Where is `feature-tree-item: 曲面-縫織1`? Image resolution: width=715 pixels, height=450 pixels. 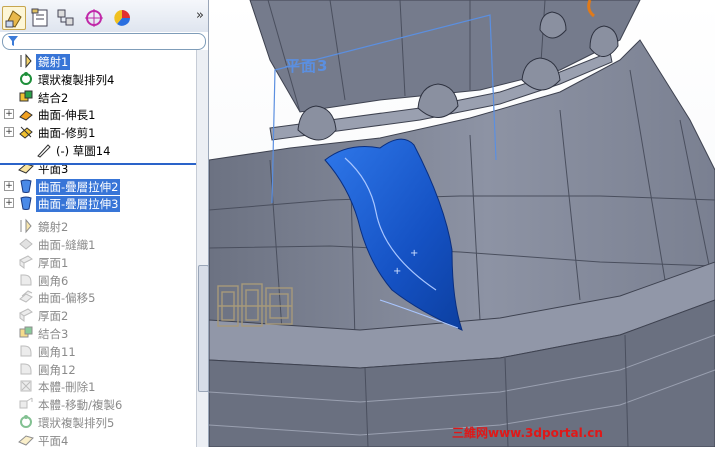 feature-tree-item: 曲面-縫織1 is located at coordinates (98, 244).